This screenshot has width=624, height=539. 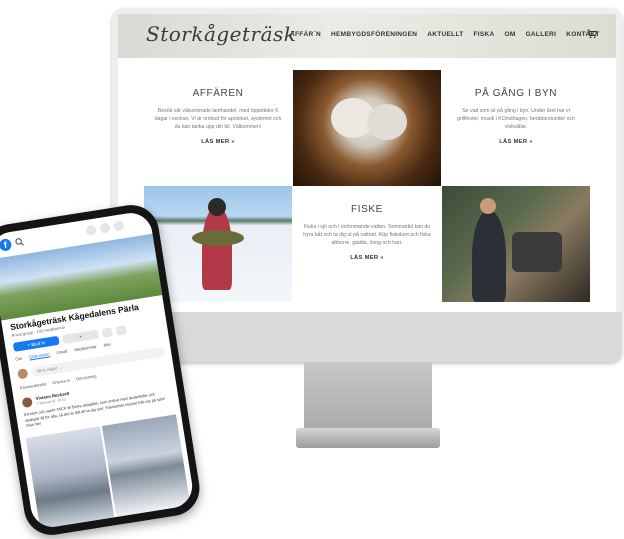 I want to click on post-photo-frozen-lake, so click(x=146, y=465).